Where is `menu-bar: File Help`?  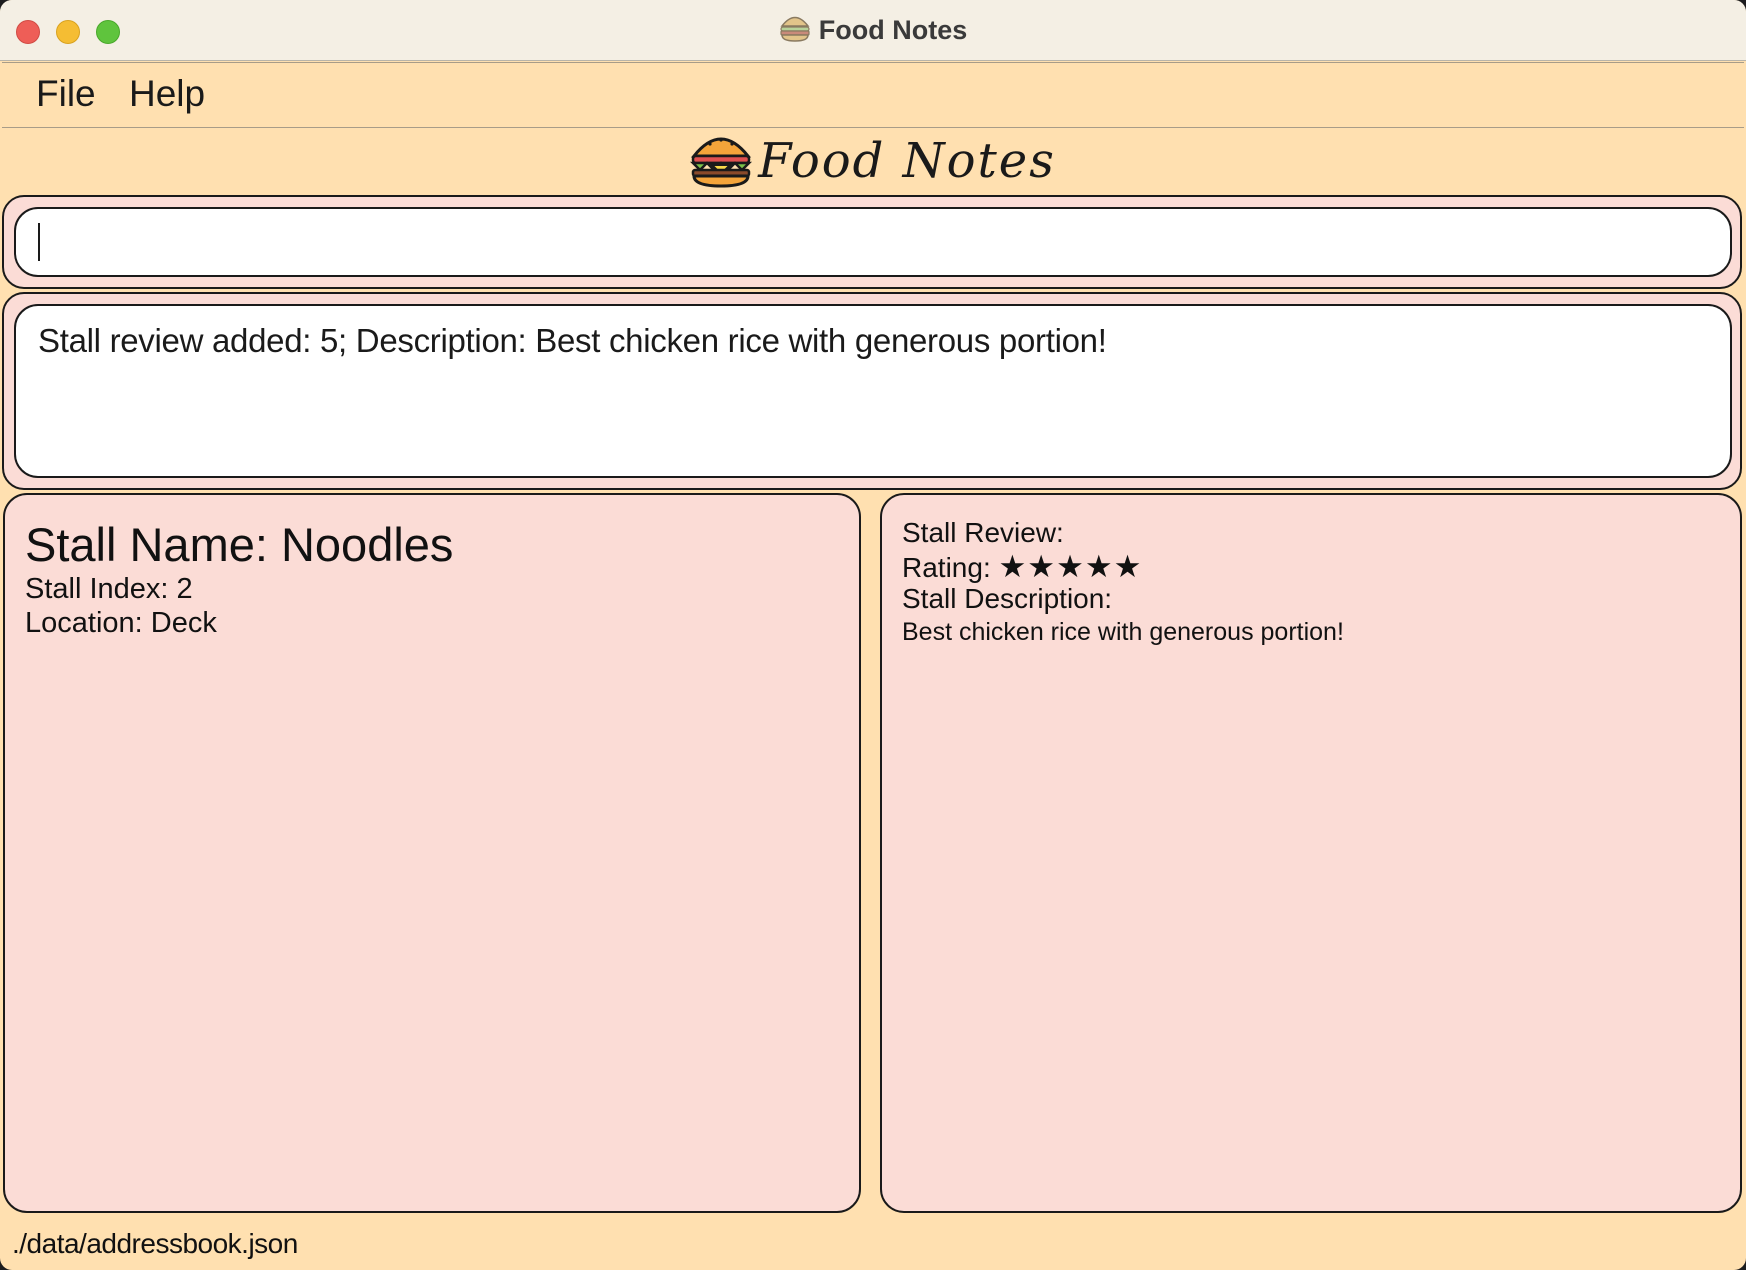 menu-bar: File Help is located at coordinates (873, 95).